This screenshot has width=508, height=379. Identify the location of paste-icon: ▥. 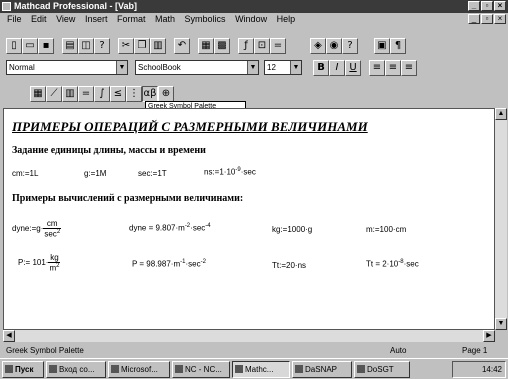
(158, 46).